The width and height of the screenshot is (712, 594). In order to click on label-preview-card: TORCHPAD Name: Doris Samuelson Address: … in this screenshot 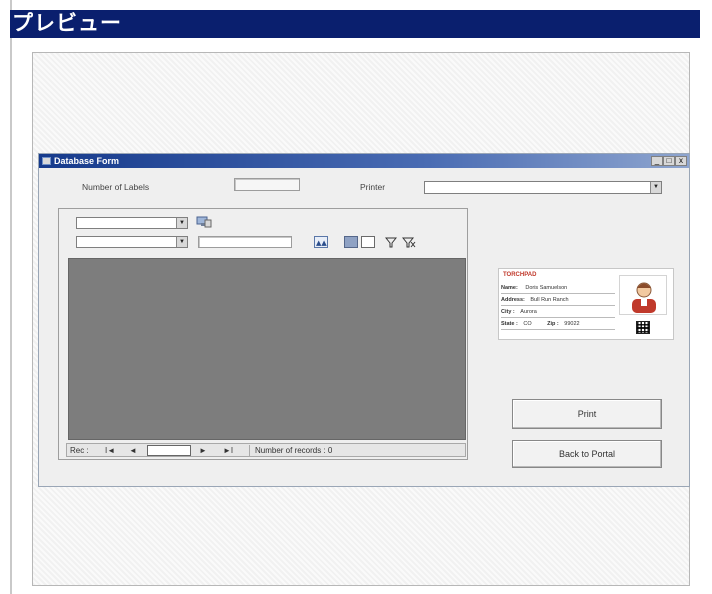, I will do `click(586, 304)`.